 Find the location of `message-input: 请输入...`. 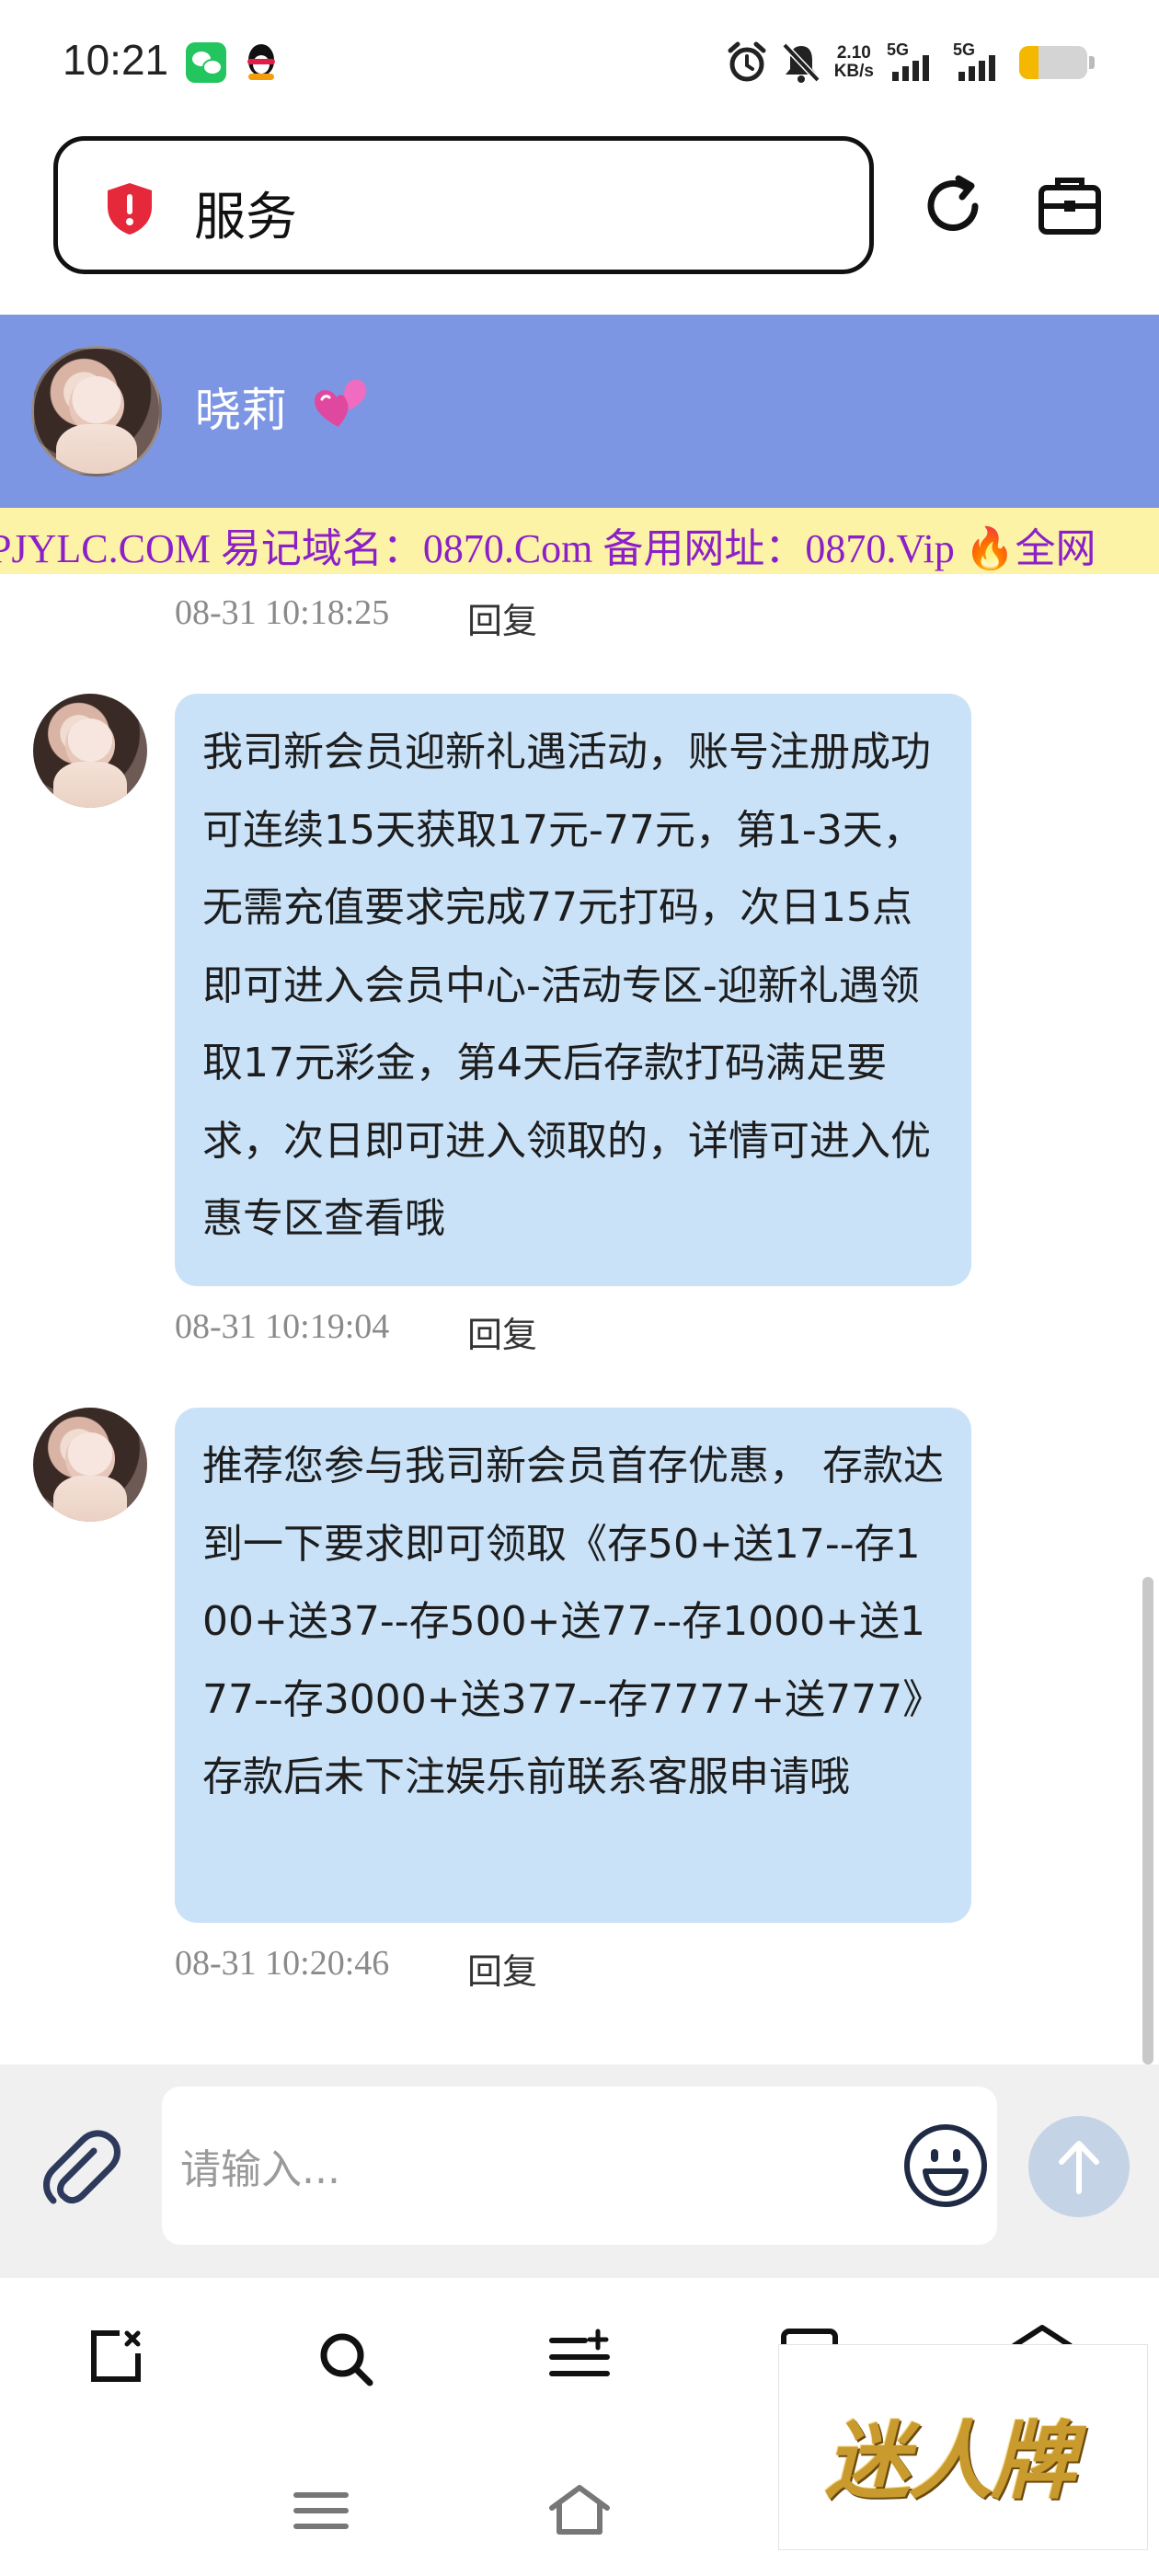

message-input: 请输入... is located at coordinates (579, 2166).